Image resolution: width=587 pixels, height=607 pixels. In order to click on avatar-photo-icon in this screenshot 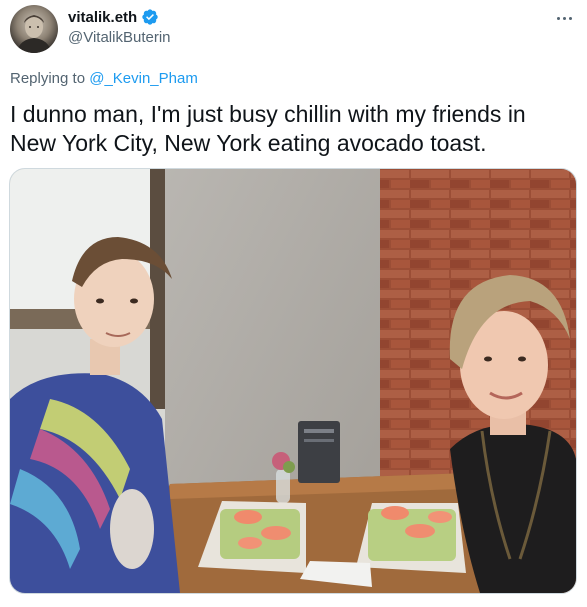, I will do `click(34, 29)`.